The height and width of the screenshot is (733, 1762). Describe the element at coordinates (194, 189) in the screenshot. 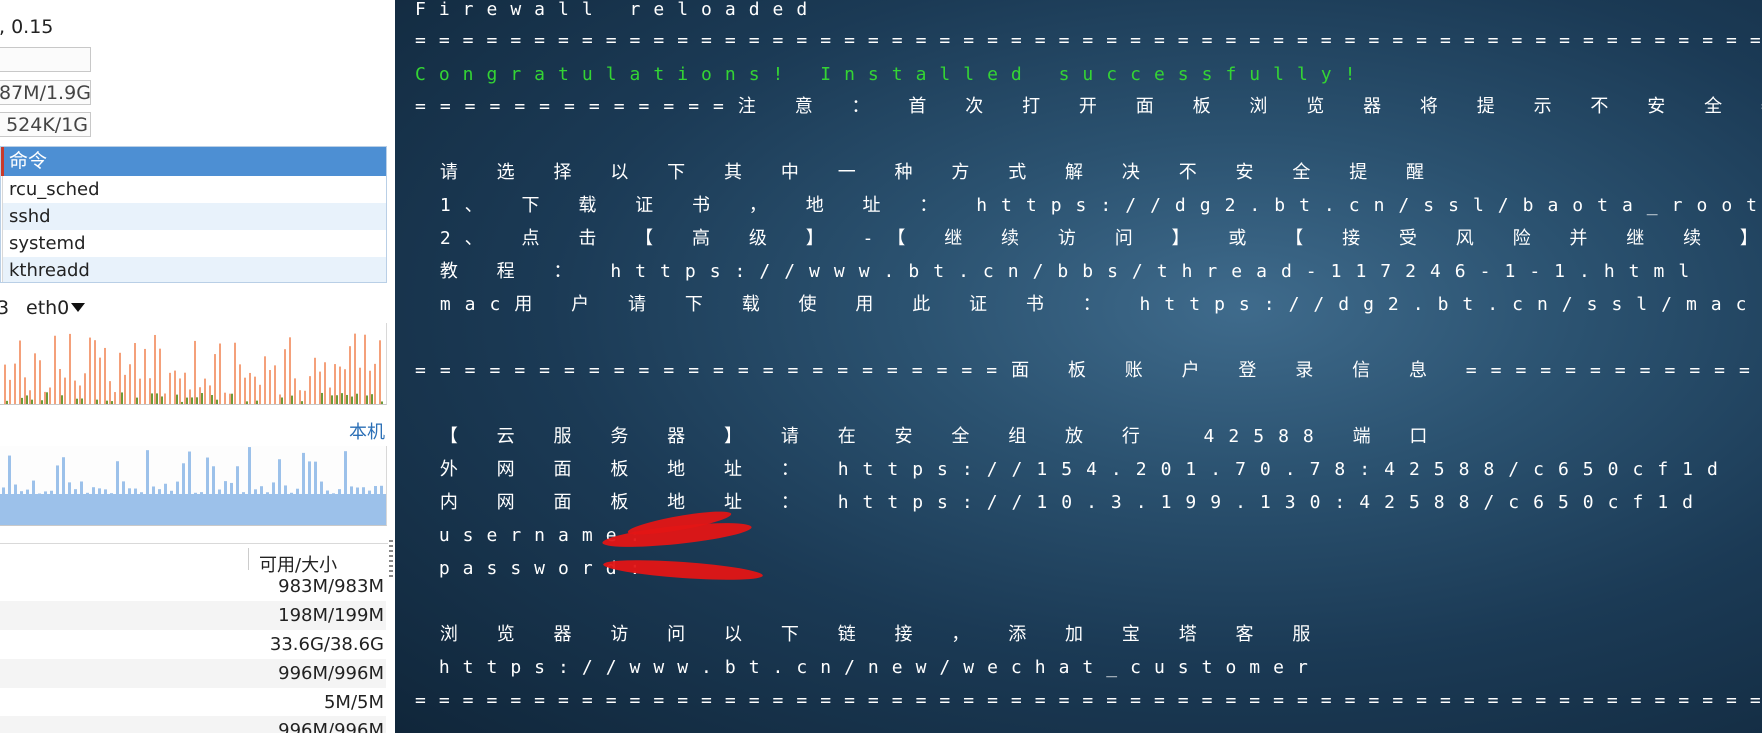

I see `process-row: rcu_sched` at that location.